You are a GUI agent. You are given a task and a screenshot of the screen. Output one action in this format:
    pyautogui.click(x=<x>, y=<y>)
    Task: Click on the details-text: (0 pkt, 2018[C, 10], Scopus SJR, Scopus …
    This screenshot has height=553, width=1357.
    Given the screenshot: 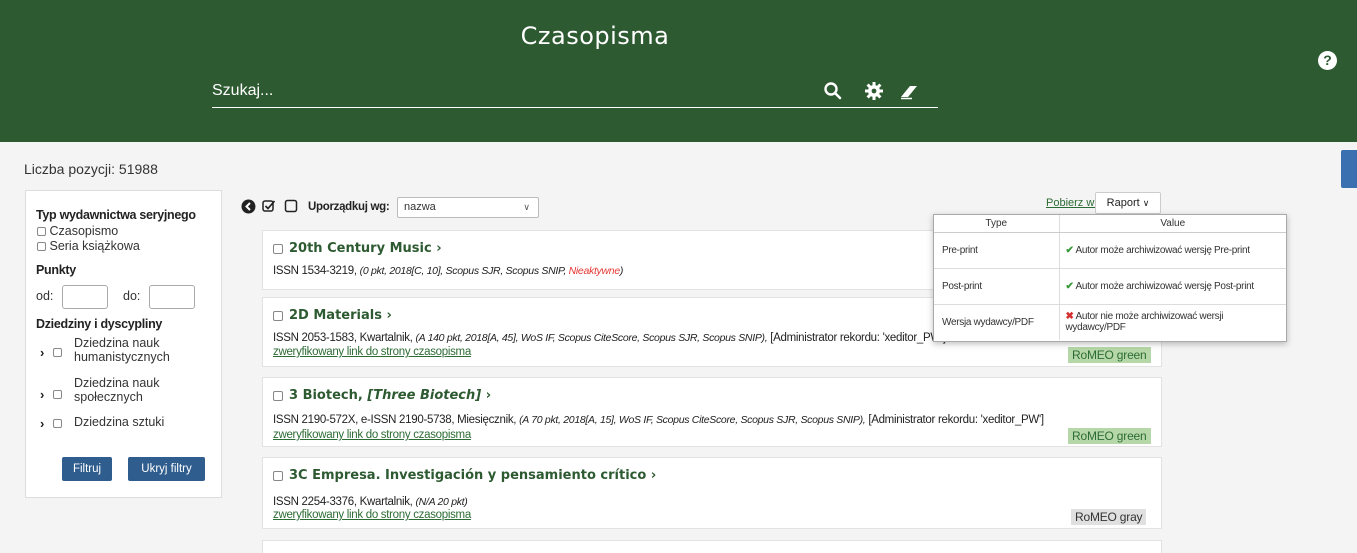 What is the action you would take?
    pyautogui.click(x=464, y=271)
    